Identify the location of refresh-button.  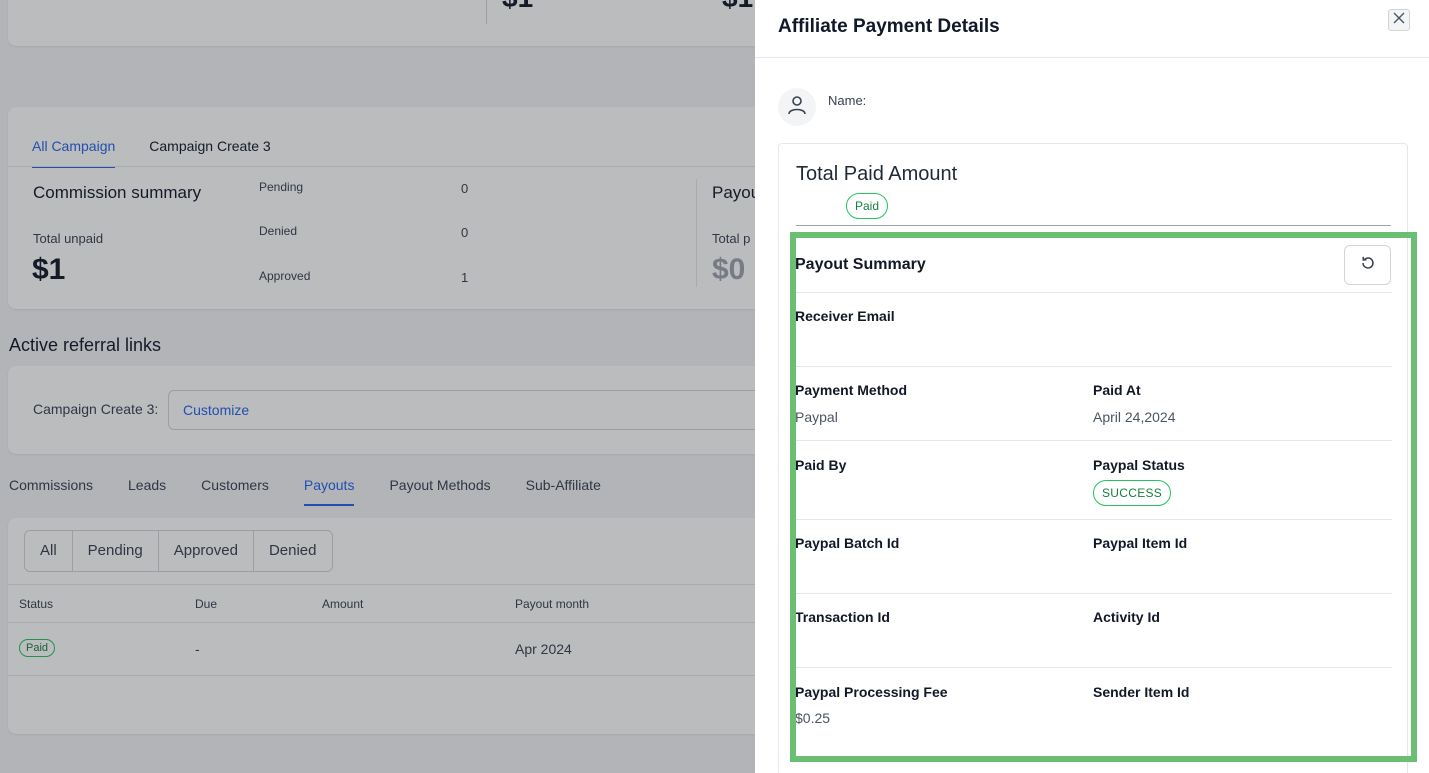
(1367, 265).